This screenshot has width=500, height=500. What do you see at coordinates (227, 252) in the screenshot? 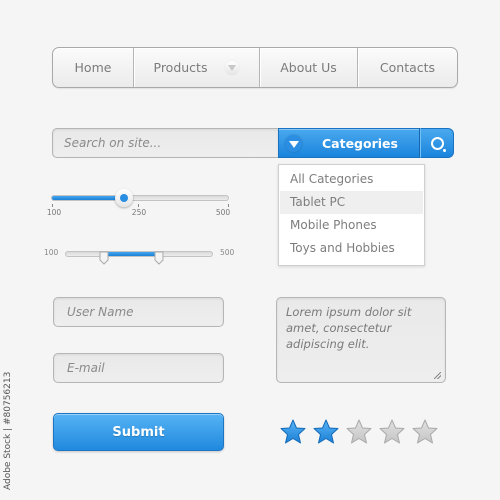
I see `range-max-label: 500` at bounding box center [227, 252].